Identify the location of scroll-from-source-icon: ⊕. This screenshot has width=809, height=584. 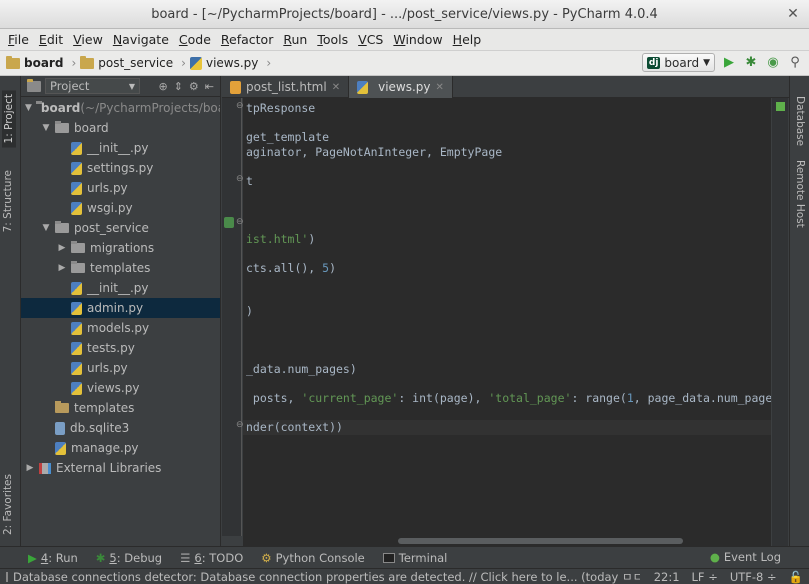
(162, 86).